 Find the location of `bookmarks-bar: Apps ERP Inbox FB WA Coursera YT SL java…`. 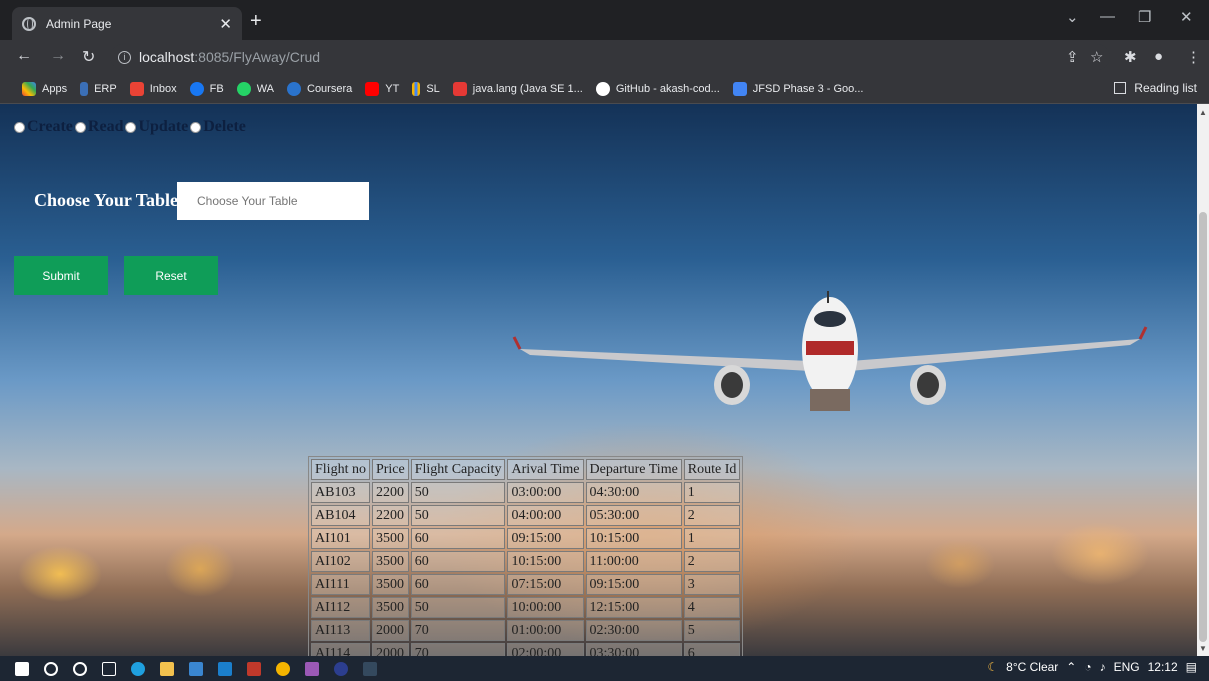

bookmarks-bar: Apps ERP Inbox FB WA Coursera YT SL java… is located at coordinates (604, 89).